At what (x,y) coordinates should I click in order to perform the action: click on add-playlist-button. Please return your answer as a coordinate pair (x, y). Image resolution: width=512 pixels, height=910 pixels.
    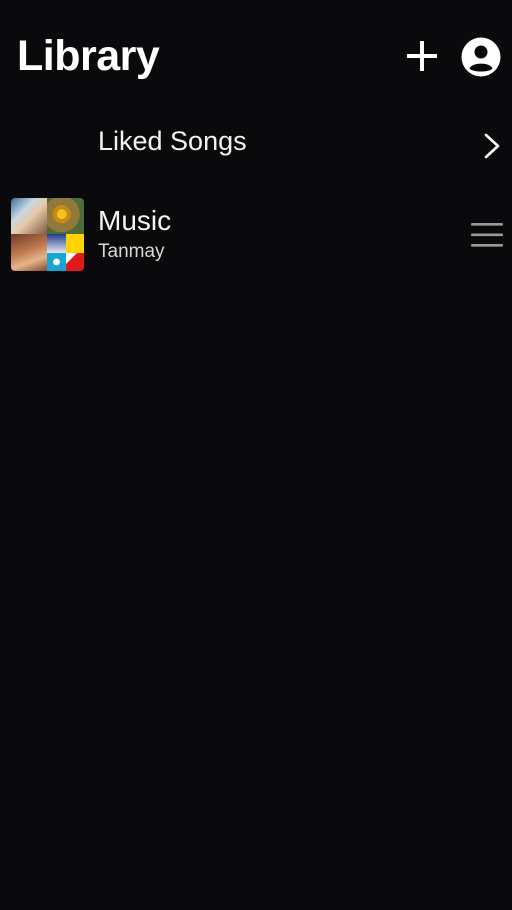
    Looking at the image, I should click on (422, 56).